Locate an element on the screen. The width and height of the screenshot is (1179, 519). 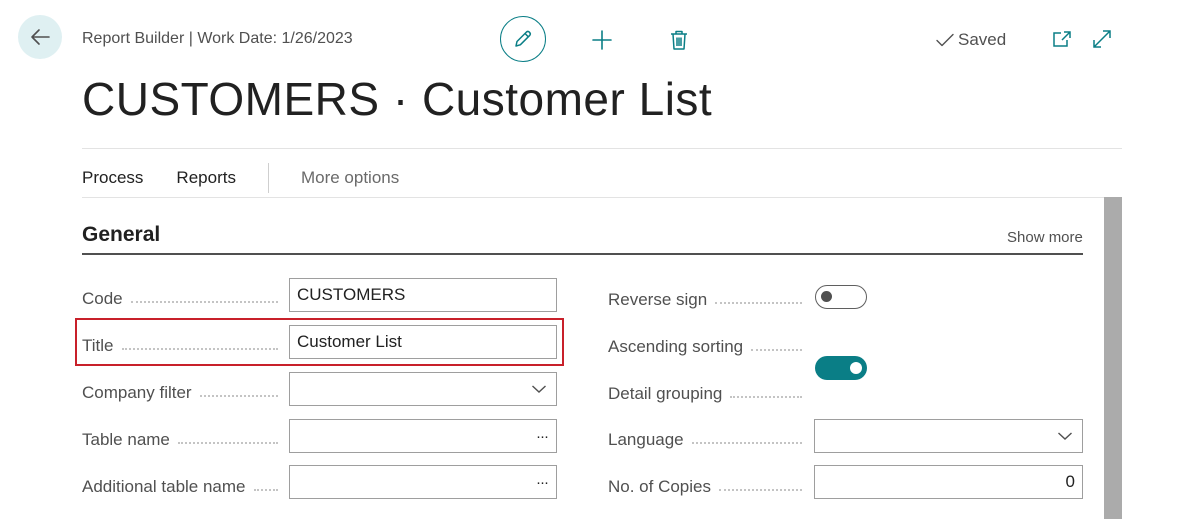
field-label-additional-table-name: Additional table name is located at coordinates (180, 485).